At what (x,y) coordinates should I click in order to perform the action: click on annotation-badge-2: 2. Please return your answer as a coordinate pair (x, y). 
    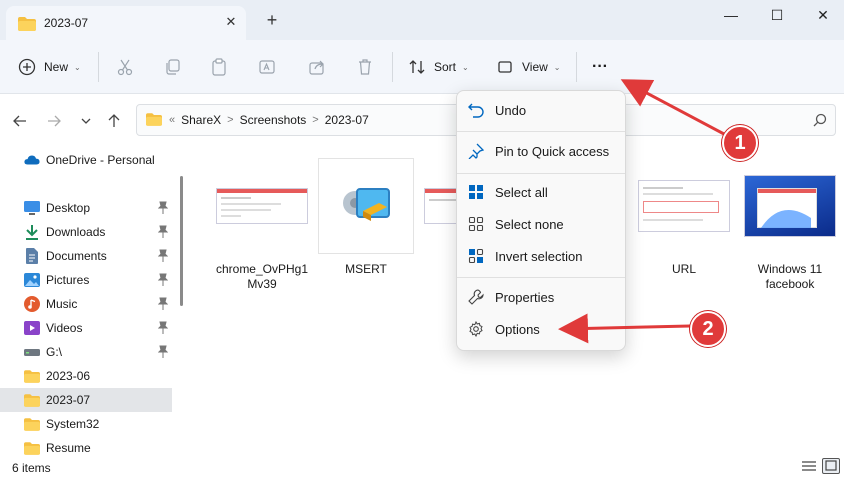
    Looking at the image, I should click on (708, 329).